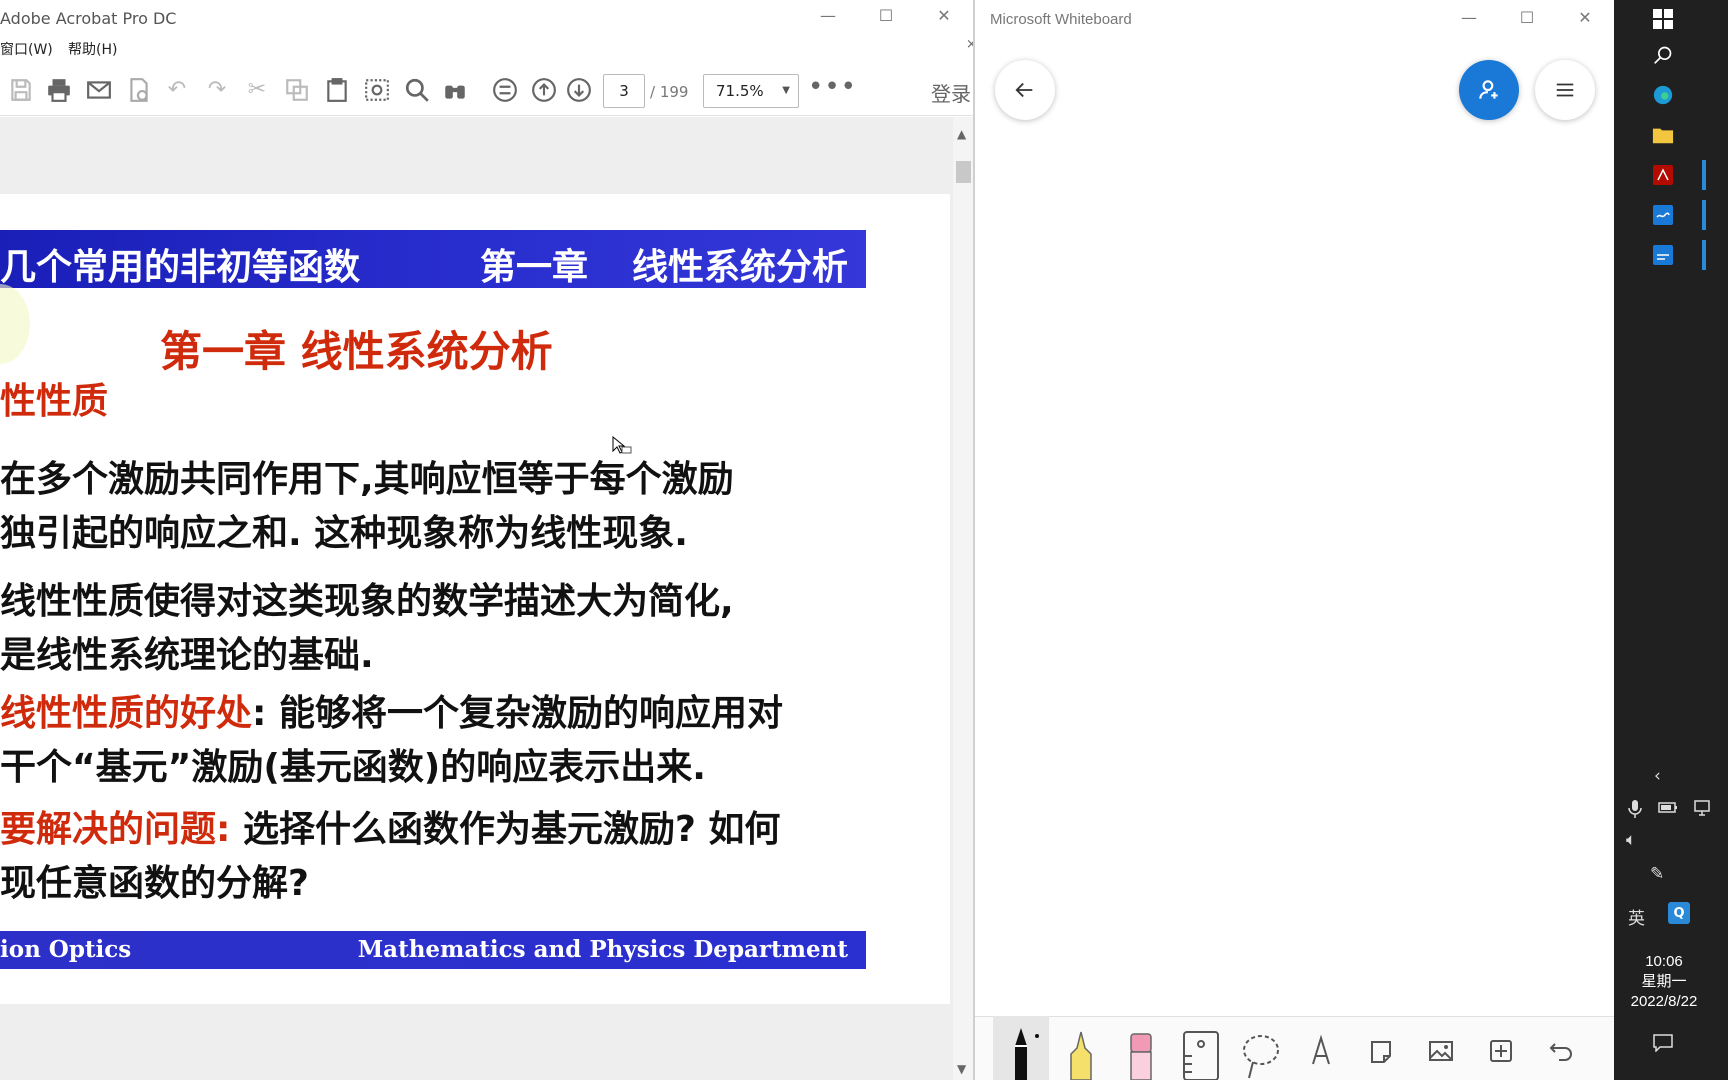 Image resolution: width=1728 pixels, height=1080 pixels. I want to click on menu-window: 窗口(W), so click(26, 49).